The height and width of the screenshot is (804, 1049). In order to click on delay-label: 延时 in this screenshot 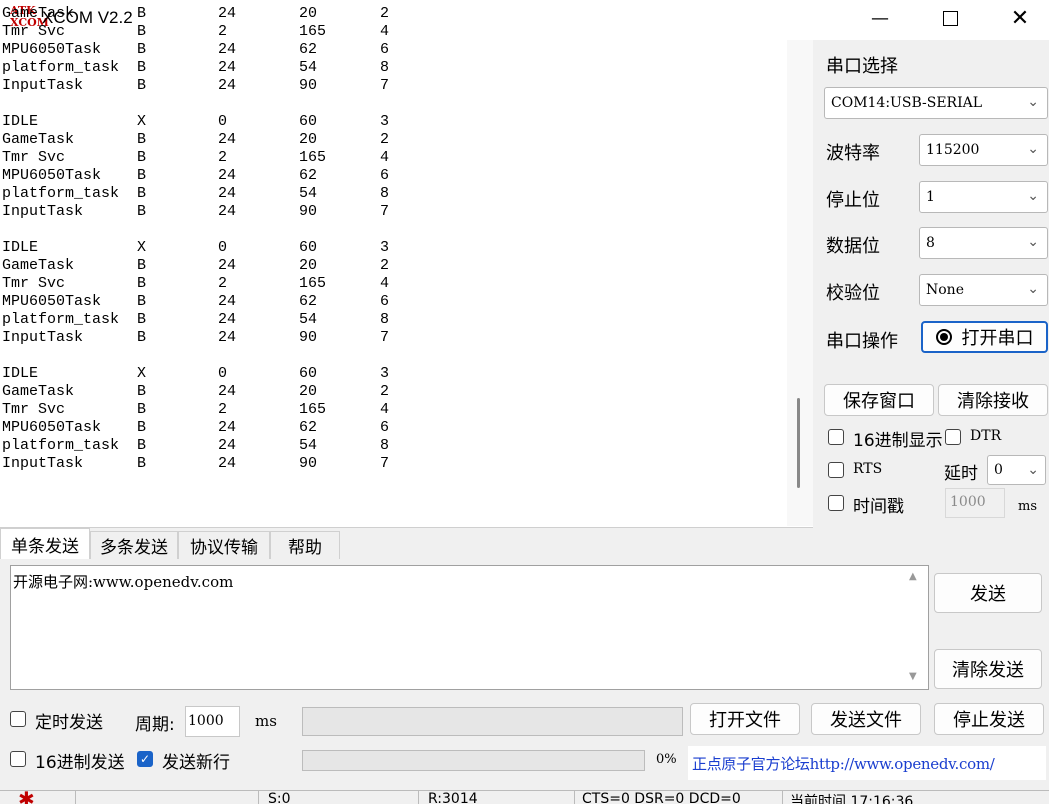, I will do `click(961, 474)`.